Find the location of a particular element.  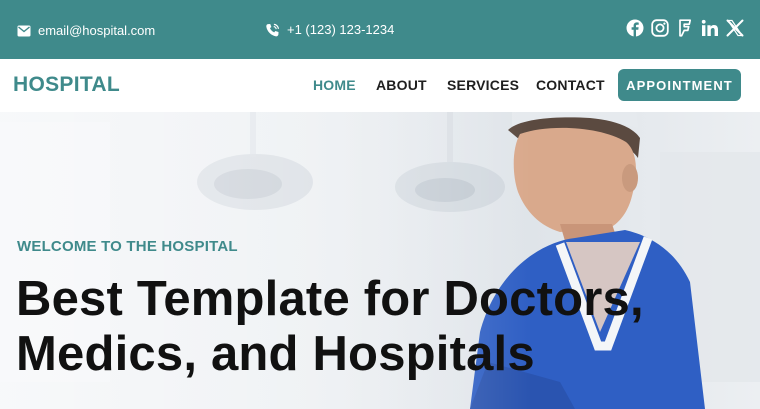

facebook-icon is located at coordinates (635, 28).